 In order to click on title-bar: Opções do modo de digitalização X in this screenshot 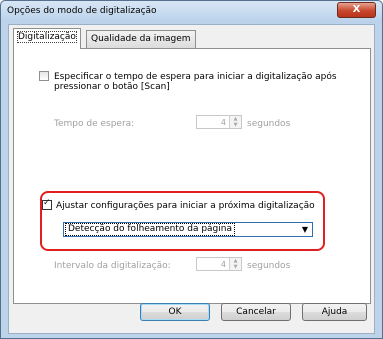, I will do `click(191, 12)`.